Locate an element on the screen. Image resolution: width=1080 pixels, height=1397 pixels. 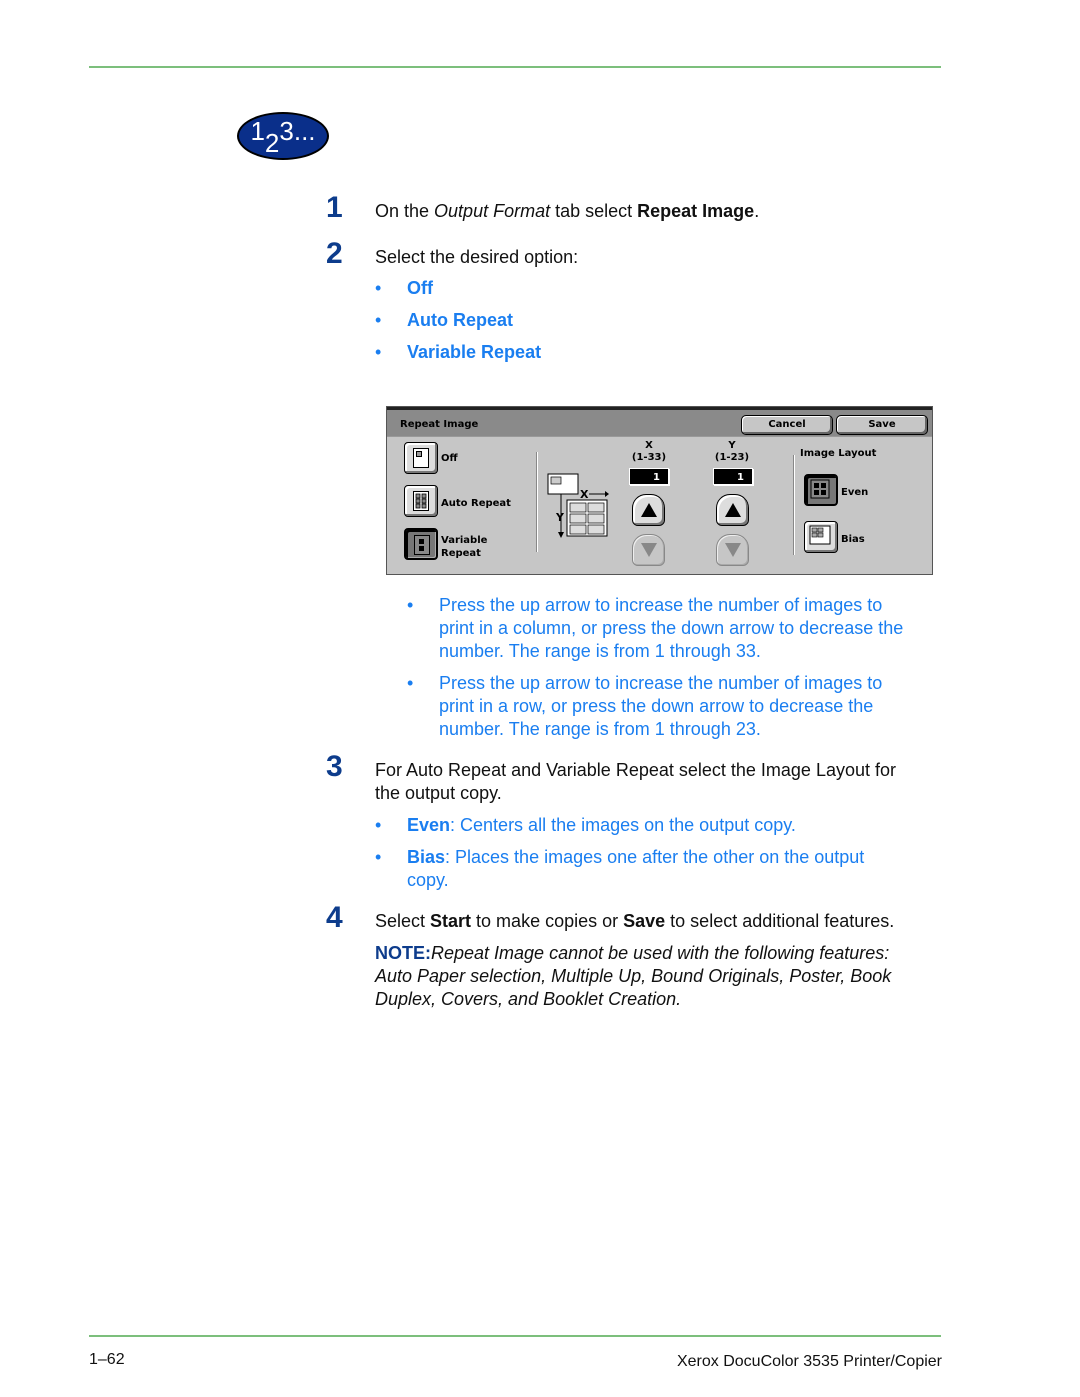
auto-repeat-button is located at coordinates (421, 501).